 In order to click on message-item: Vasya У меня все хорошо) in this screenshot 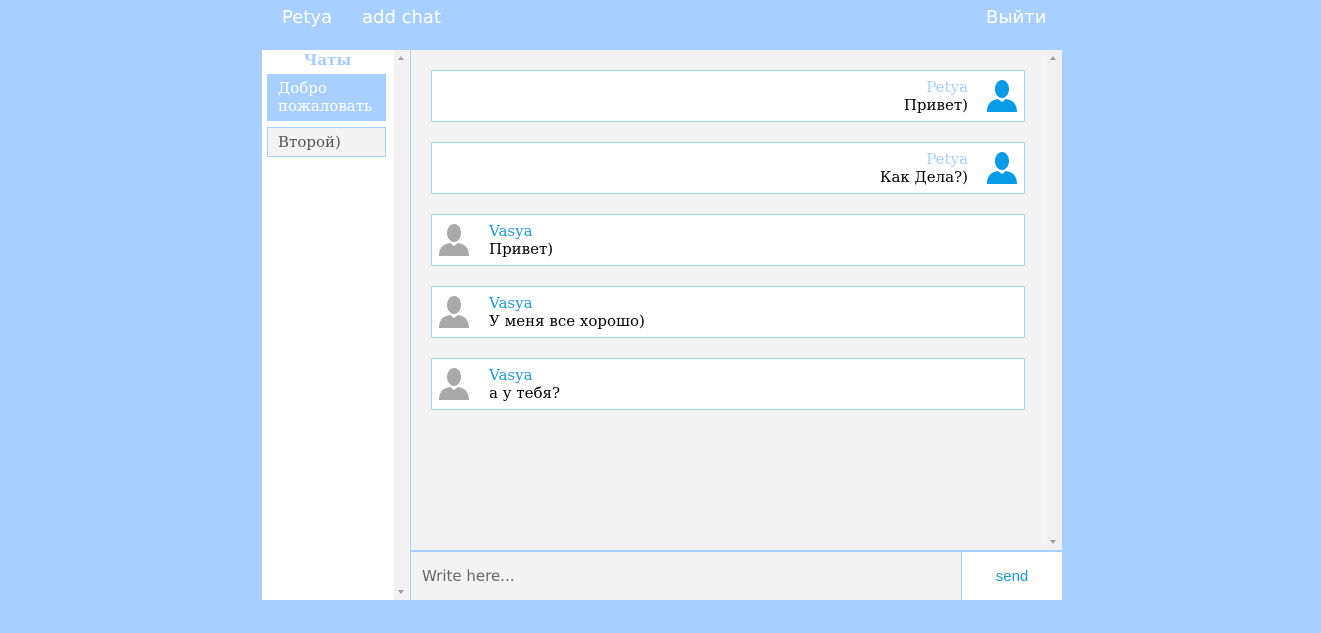, I will do `click(728, 312)`.